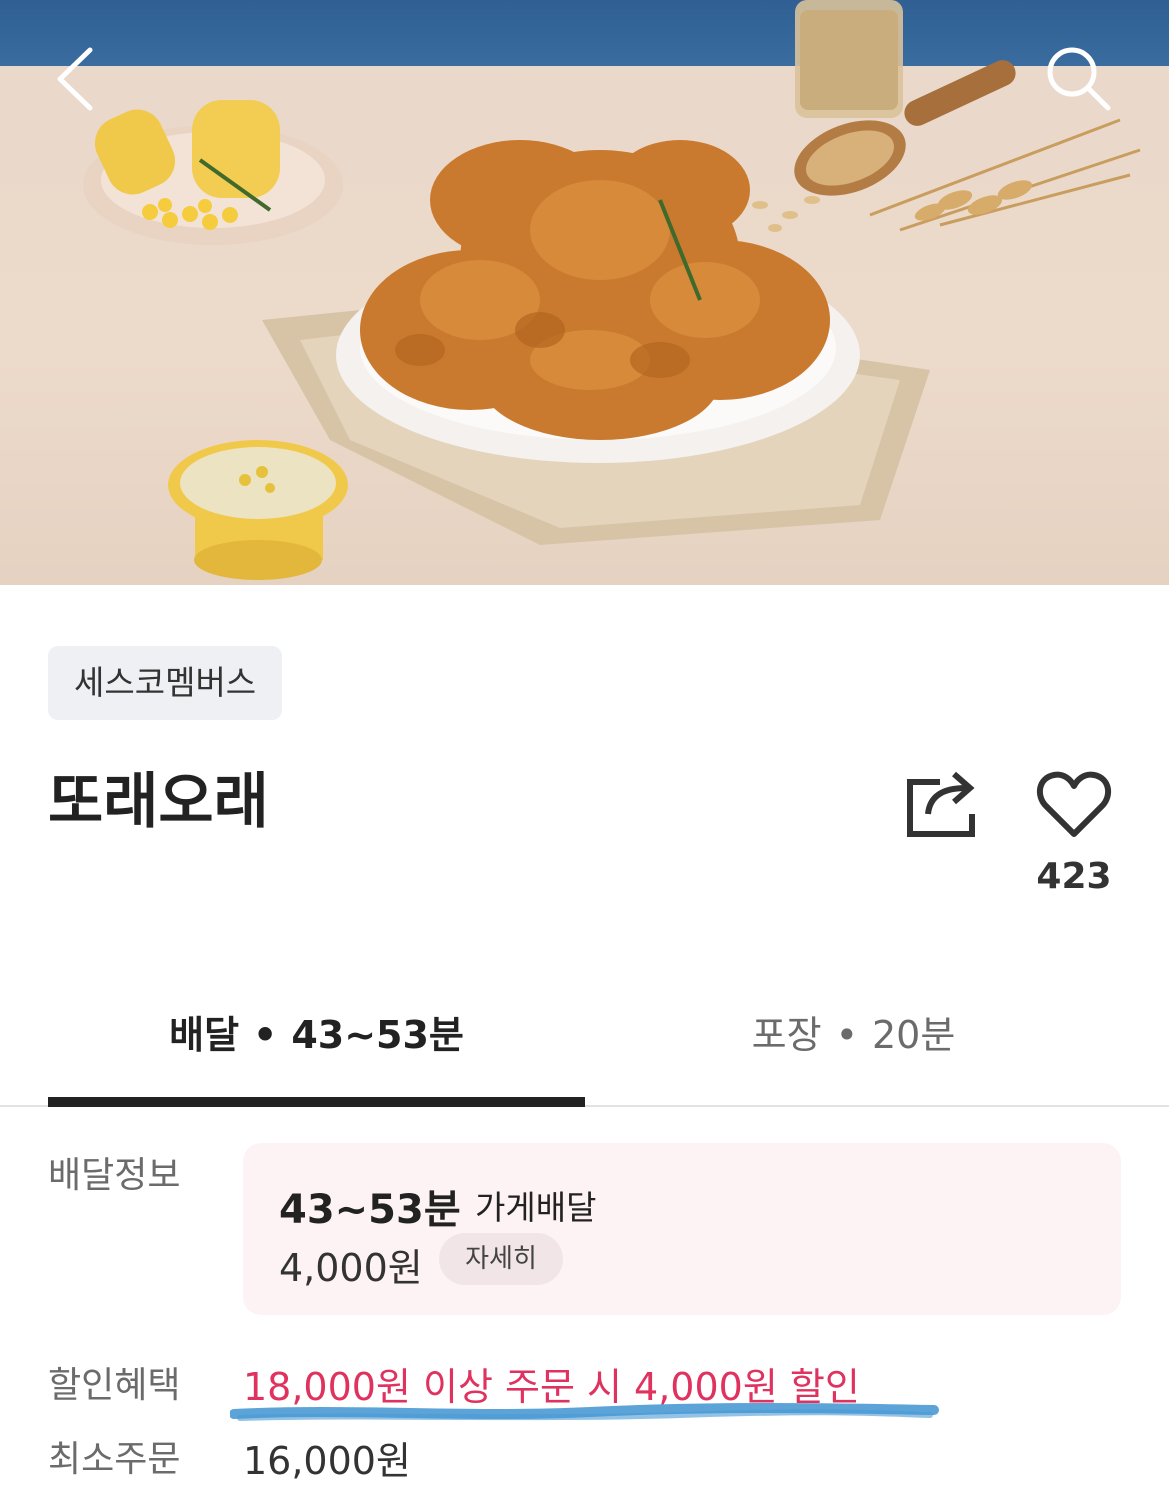 The height and width of the screenshot is (1486, 1169). Describe the element at coordinates (501, 1259) in the screenshot. I see `delivery-detail-button: 자세히` at that location.